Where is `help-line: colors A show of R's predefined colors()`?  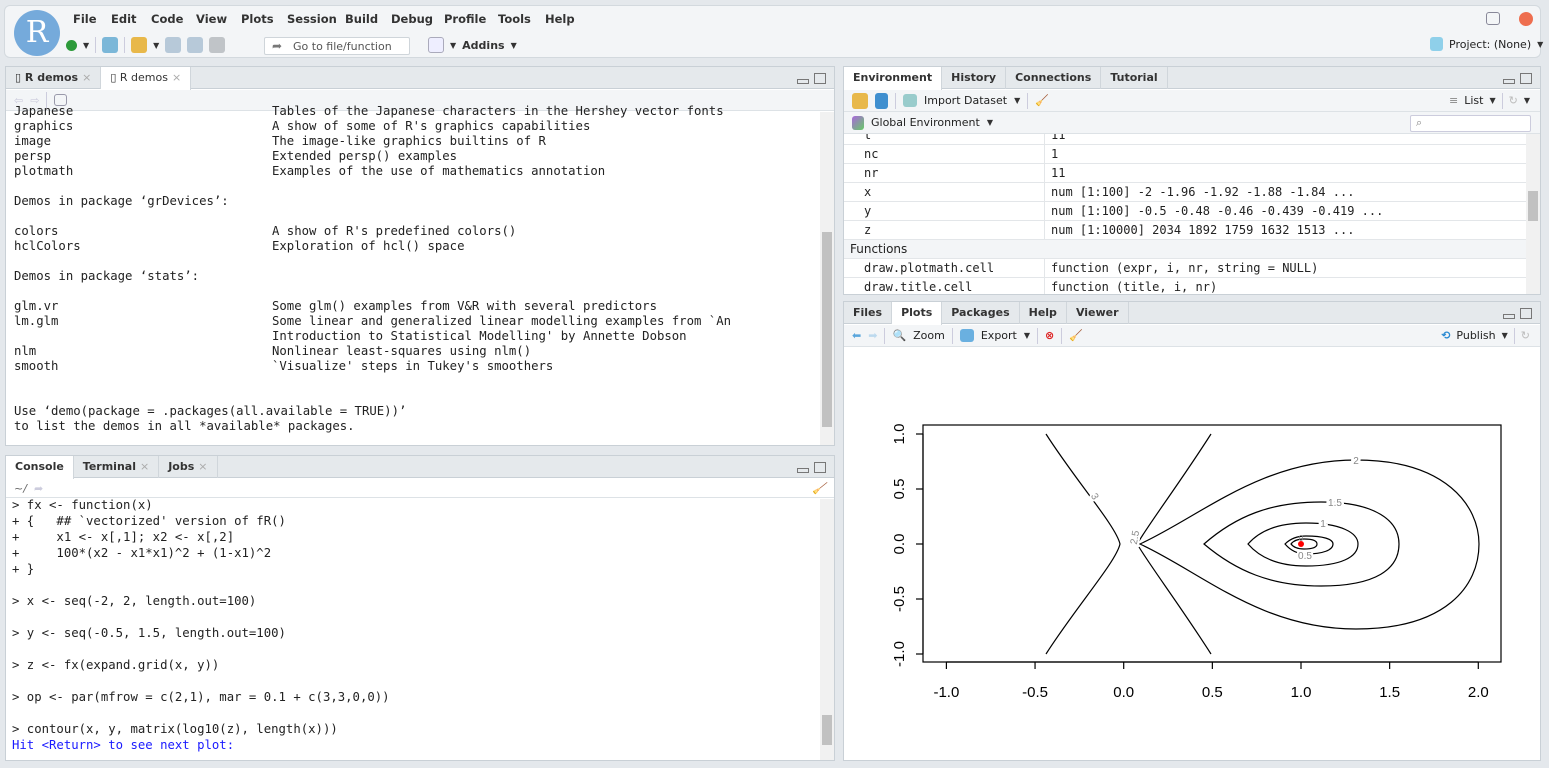 help-line: colors A show of R's predefined colors() is located at coordinates (416, 231).